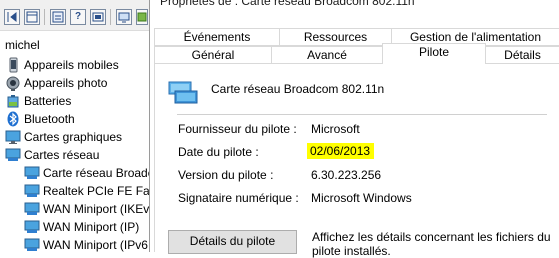  What do you see at coordinates (217, 37) in the screenshot?
I see `tab-events: Événements` at bounding box center [217, 37].